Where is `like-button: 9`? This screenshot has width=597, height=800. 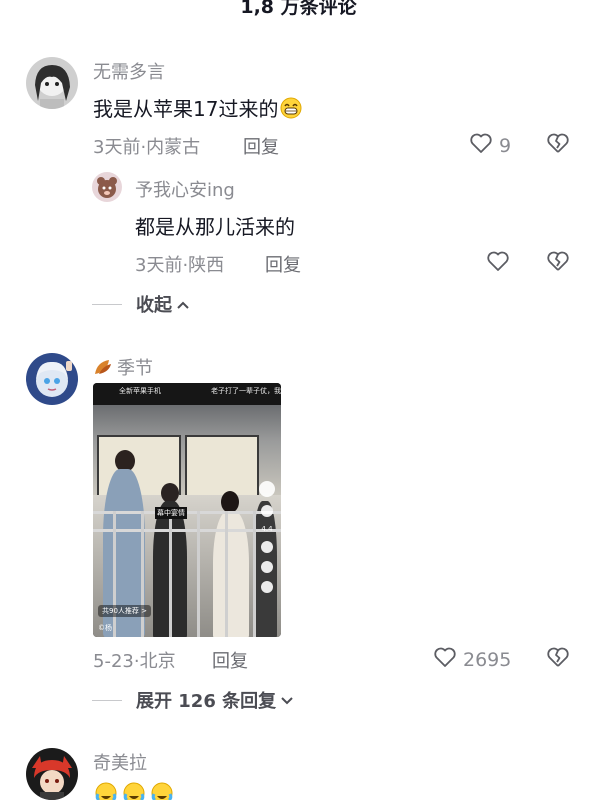
like-button: 9 is located at coordinates (490, 145).